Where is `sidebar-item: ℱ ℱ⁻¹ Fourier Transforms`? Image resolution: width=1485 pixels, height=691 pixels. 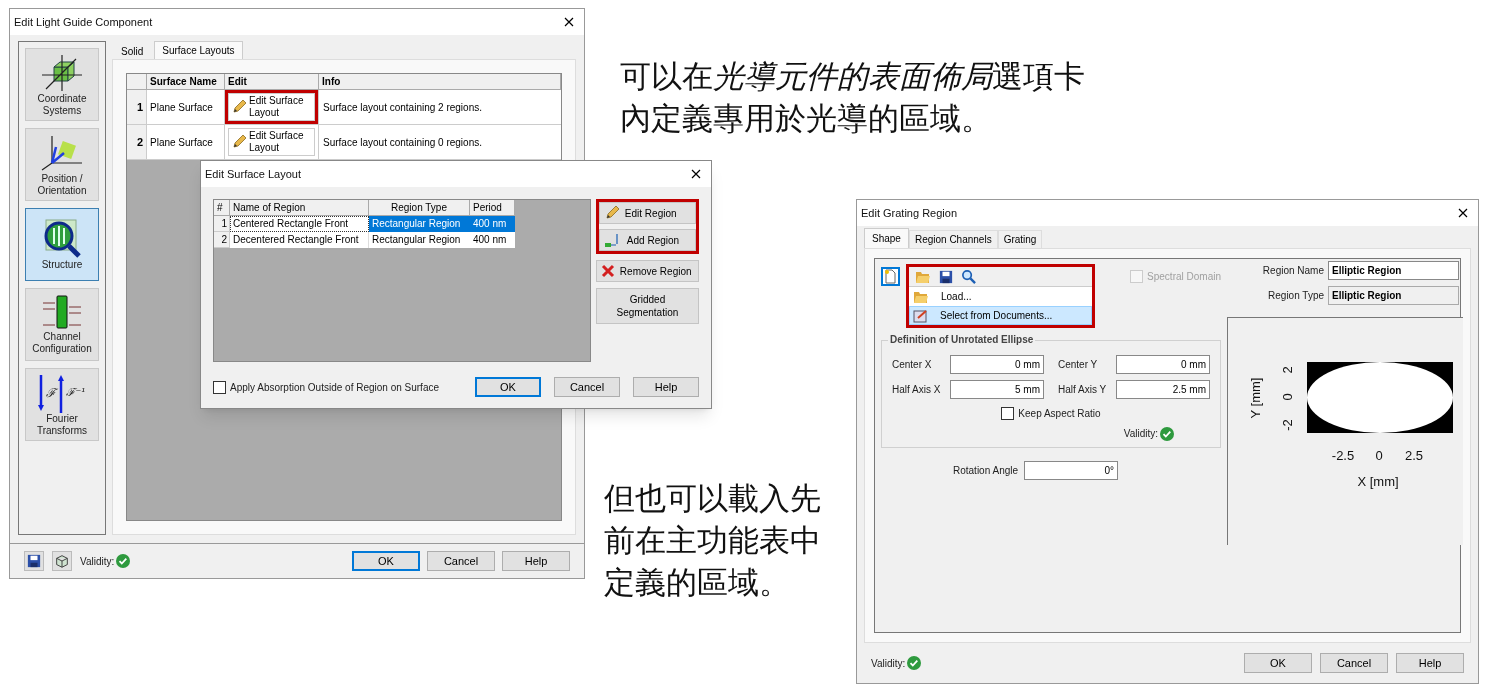 sidebar-item: ℱ ℱ⁻¹ Fourier Transforms is located at coordinates (62, 404).